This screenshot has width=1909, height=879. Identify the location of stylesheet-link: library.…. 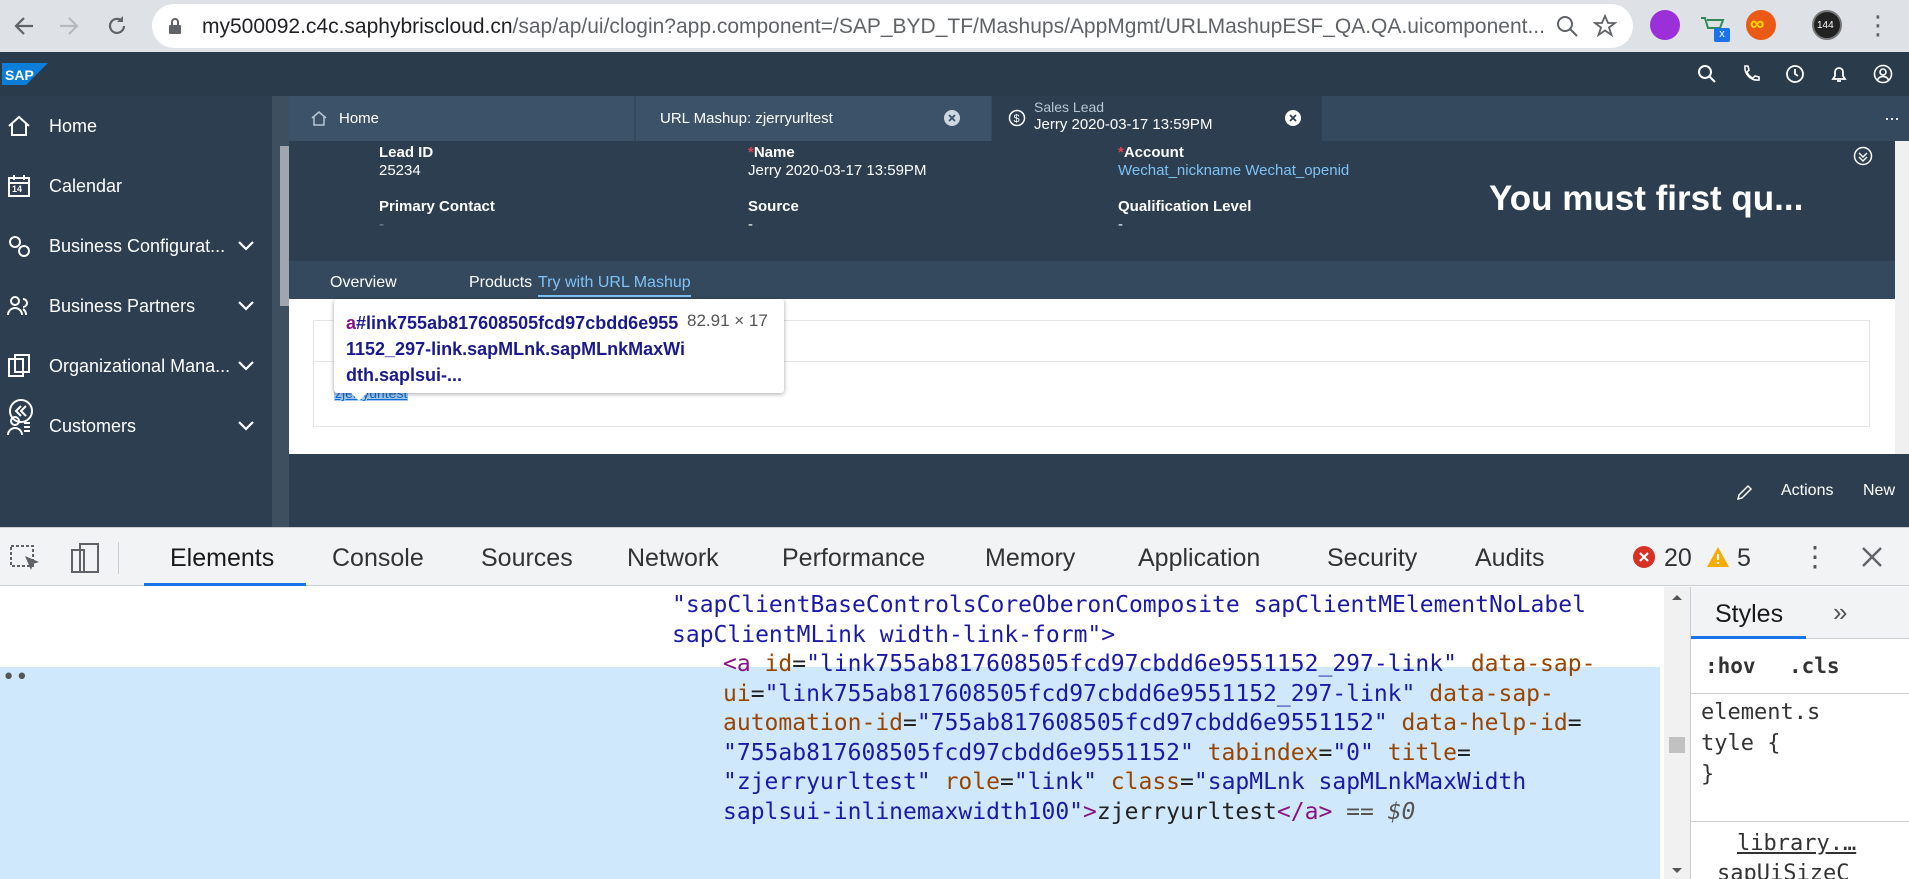
(1796, 843).